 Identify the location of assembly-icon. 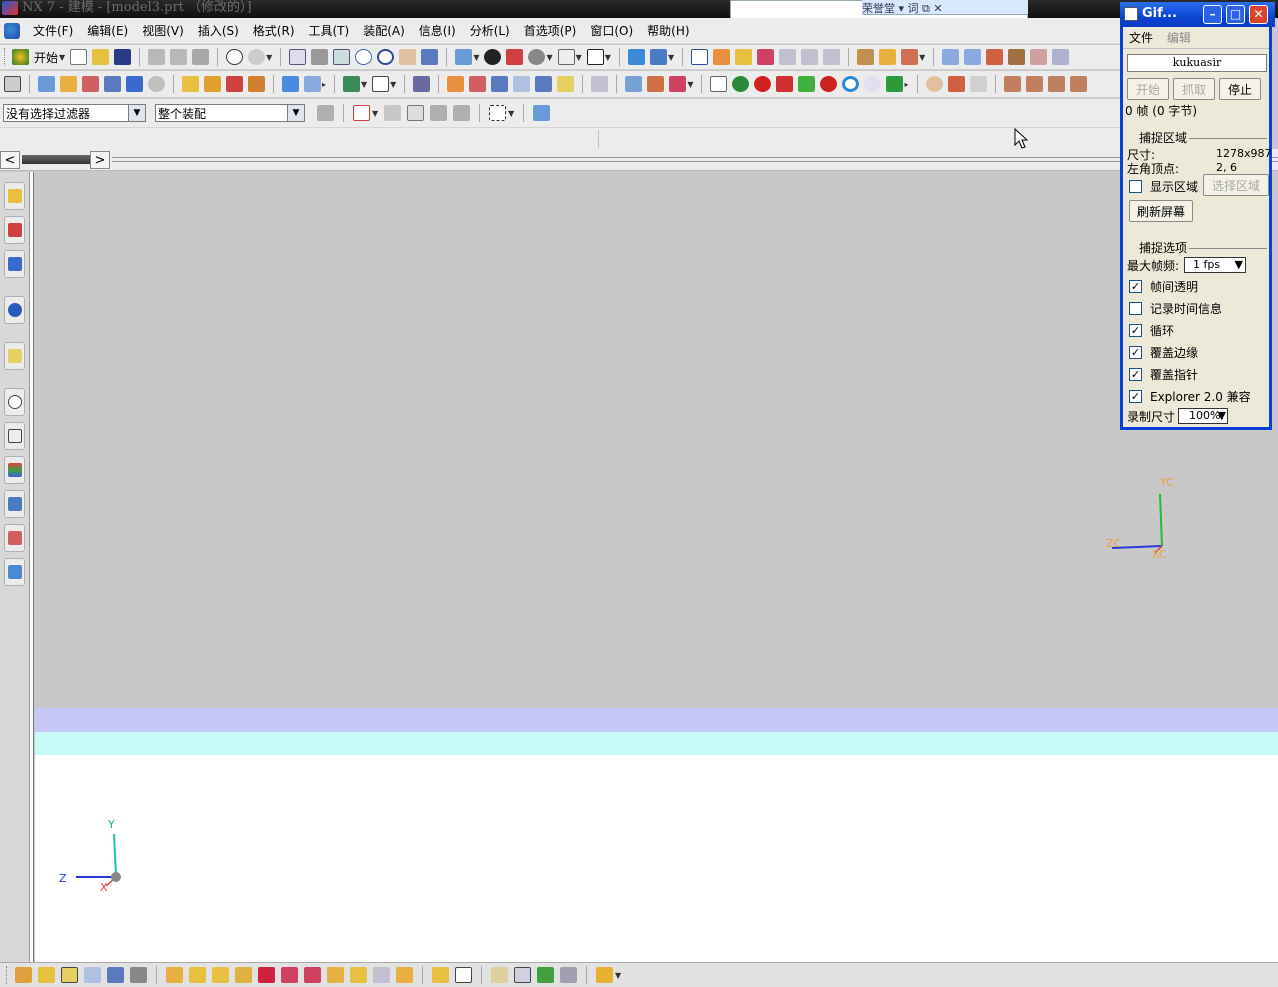
(23, 975).